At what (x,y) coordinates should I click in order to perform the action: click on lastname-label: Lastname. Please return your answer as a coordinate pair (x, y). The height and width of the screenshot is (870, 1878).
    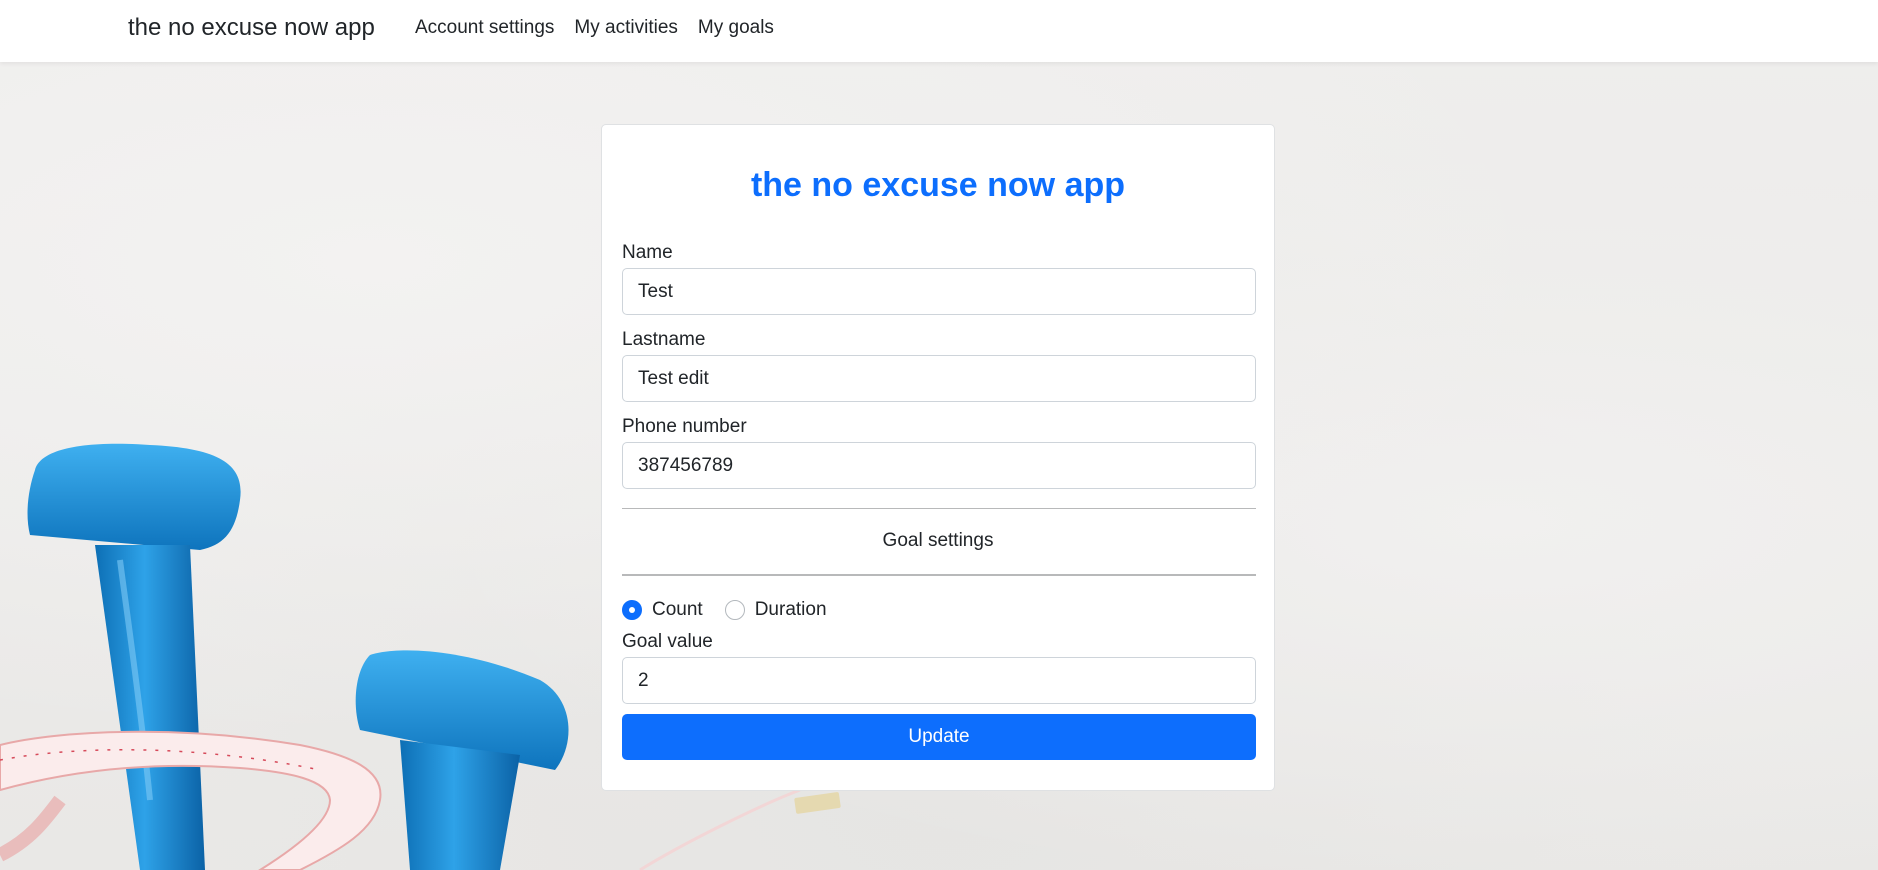
    Looking at the image, I should click on (664, 339).